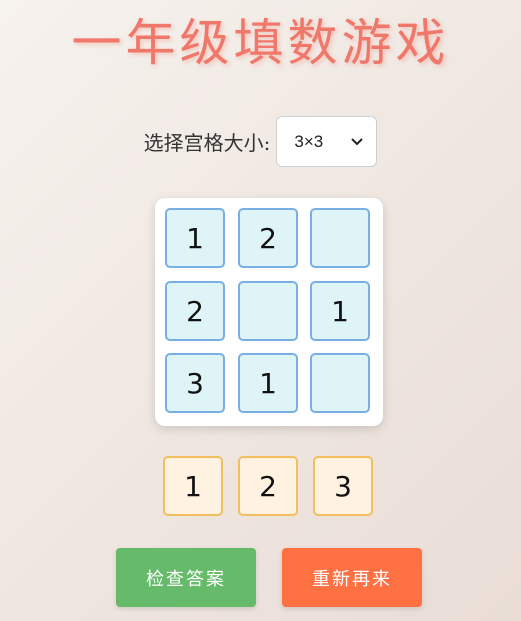 The height and width of the screenshot is (621, 521). Describe the element at coordinates (340, 238) in the screenshot. I see `grid-cell-r1c3` at that location.